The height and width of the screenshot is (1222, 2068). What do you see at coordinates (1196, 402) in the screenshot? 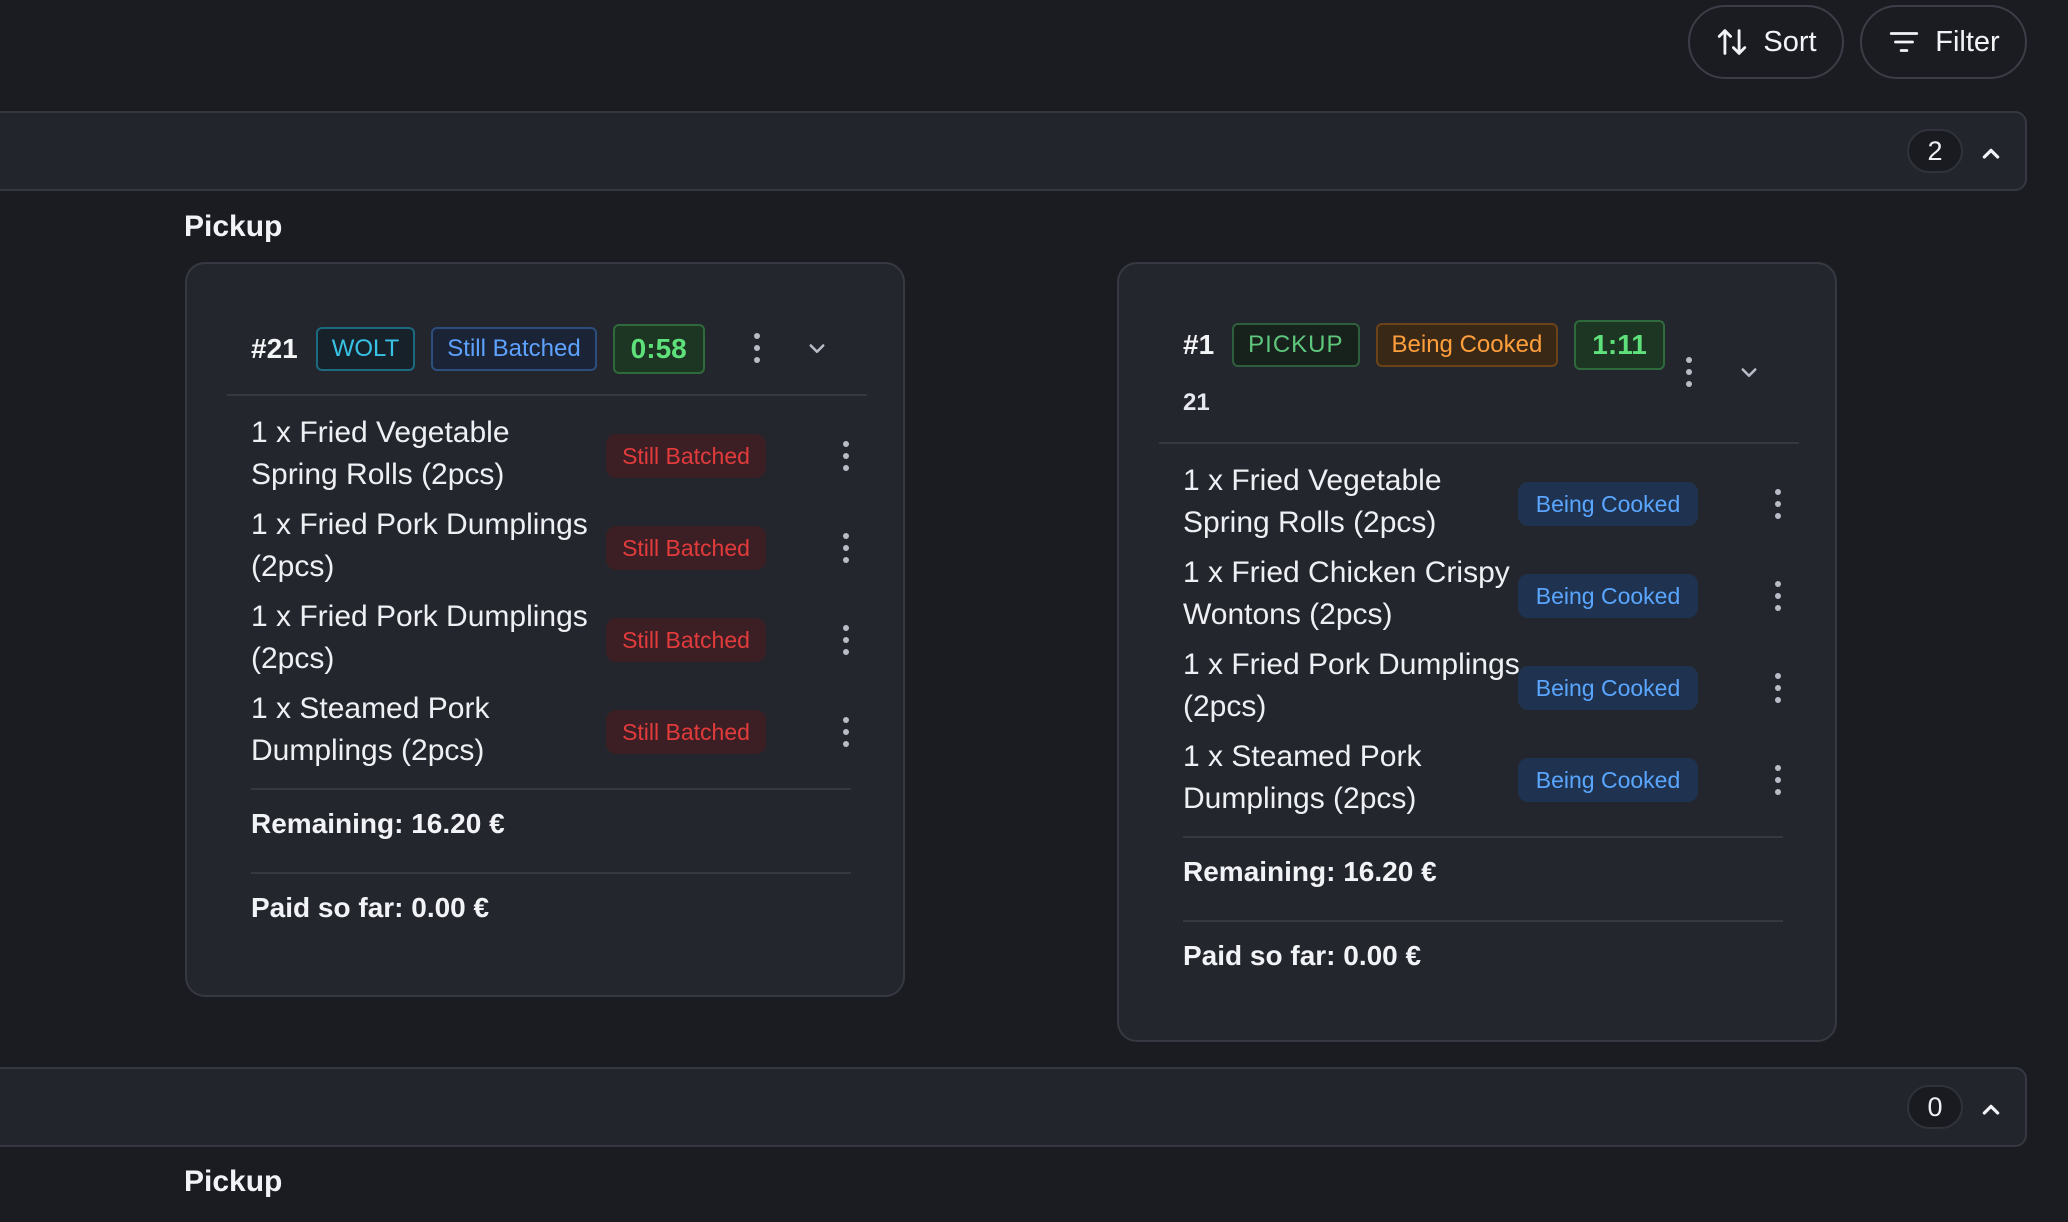
I see `order-subnumber: 21` at bounding box center [1196, 402].